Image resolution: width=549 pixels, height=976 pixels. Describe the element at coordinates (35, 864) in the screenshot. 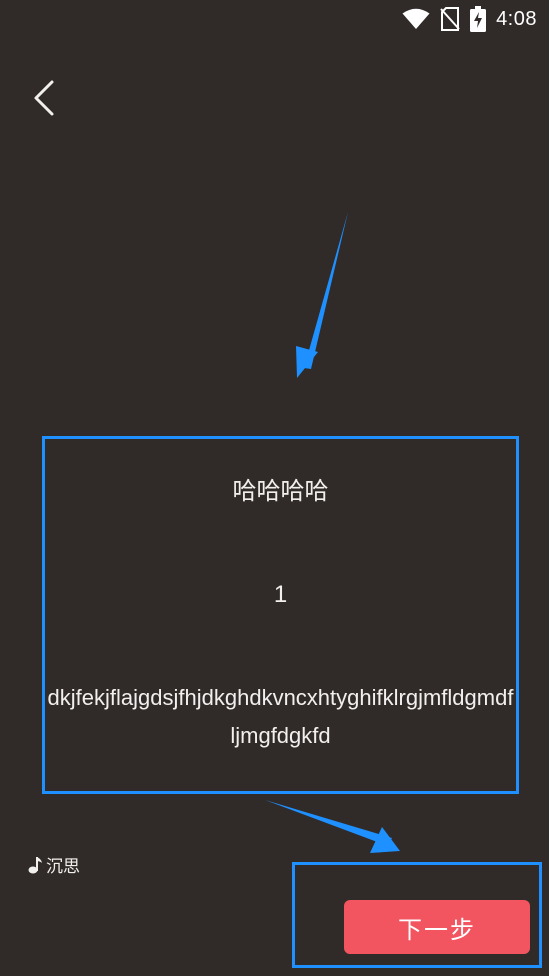

I see `music-note-icon` at that location.